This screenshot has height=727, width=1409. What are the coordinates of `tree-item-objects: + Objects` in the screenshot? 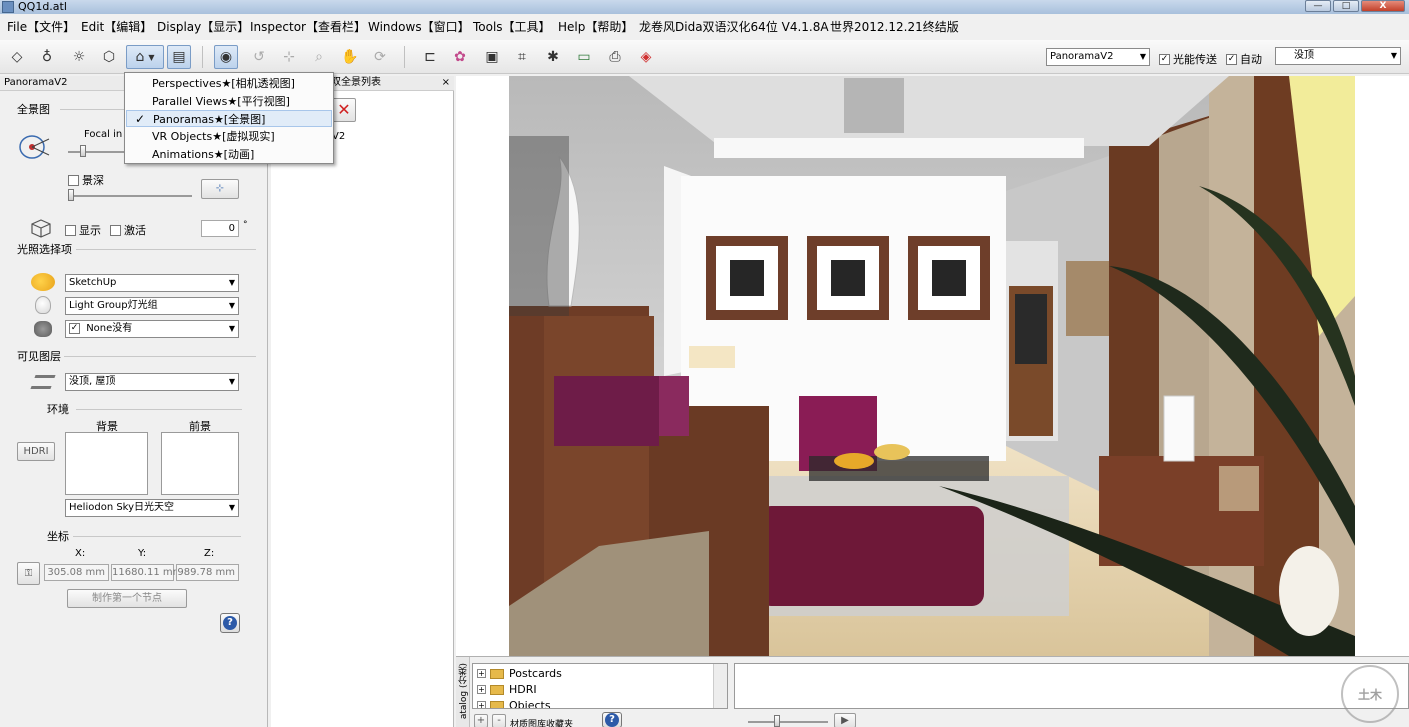 It's located at (514, 703).